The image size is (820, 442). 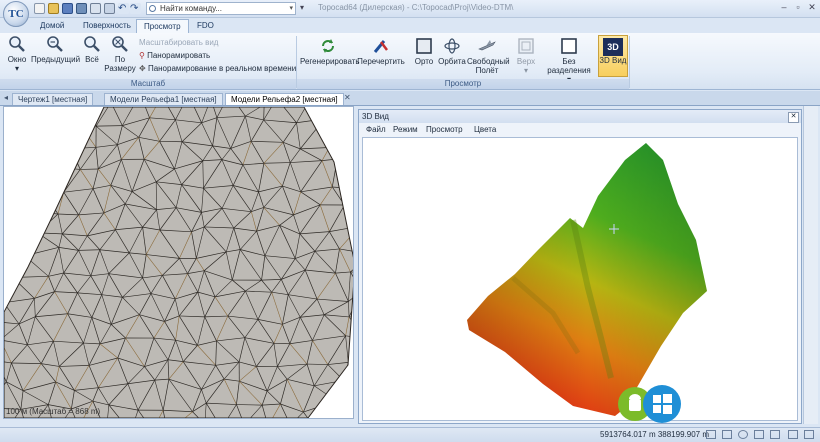 I want to click on zoom-window-label: Окно, so click(x=17, y=59).